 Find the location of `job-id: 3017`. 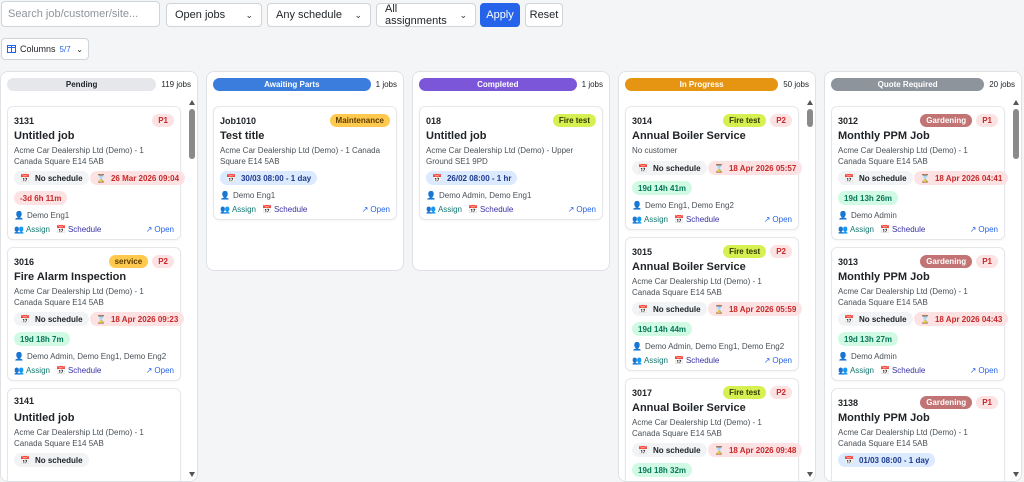

job-id: 3017 is located at coordinates (642, 392).